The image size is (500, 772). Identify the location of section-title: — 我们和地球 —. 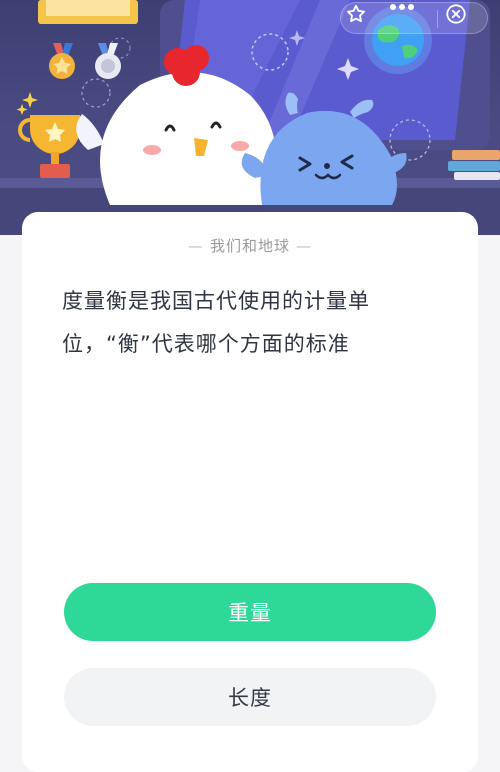
(250, 245).